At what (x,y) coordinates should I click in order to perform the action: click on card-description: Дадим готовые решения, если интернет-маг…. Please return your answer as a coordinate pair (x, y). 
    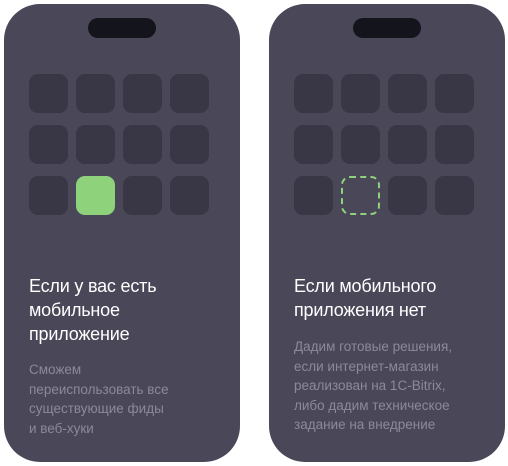
    Looking at the image, I should click on (392, 386).